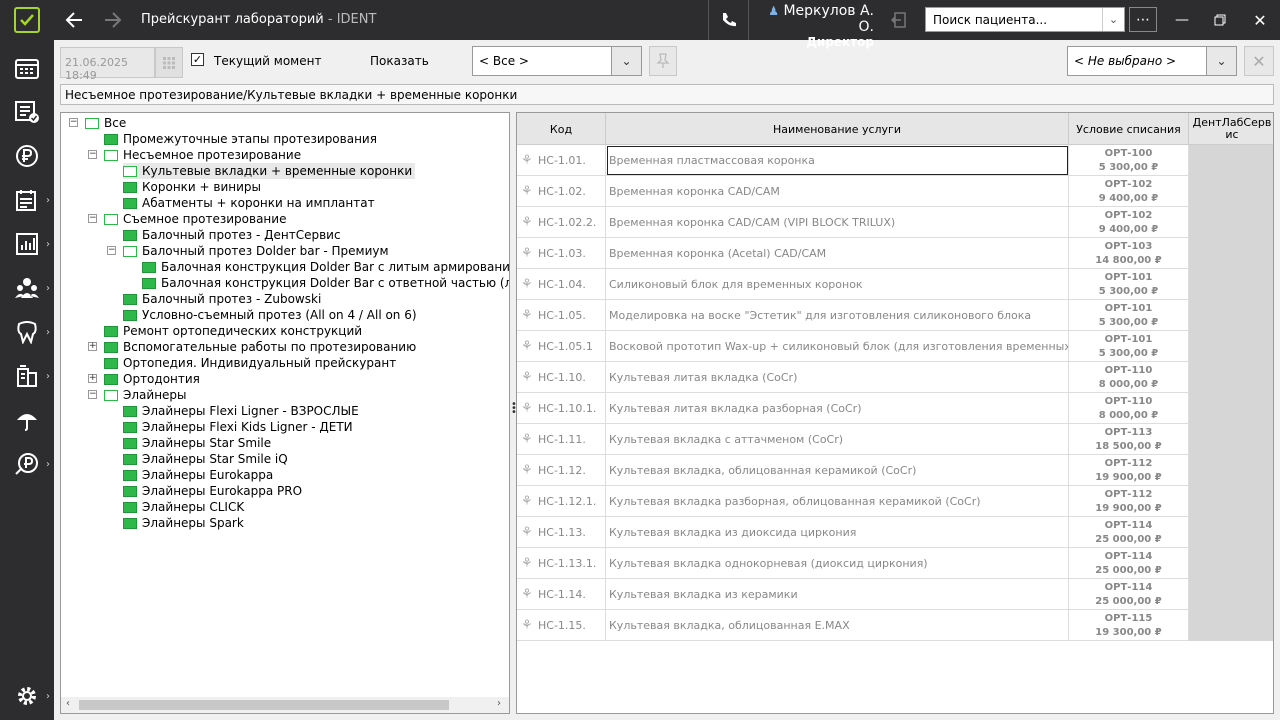 The height and width of the screenshot is (720, 1280). I want to click on cell-code: ⚘ НС-1.04., so click(561, 284).